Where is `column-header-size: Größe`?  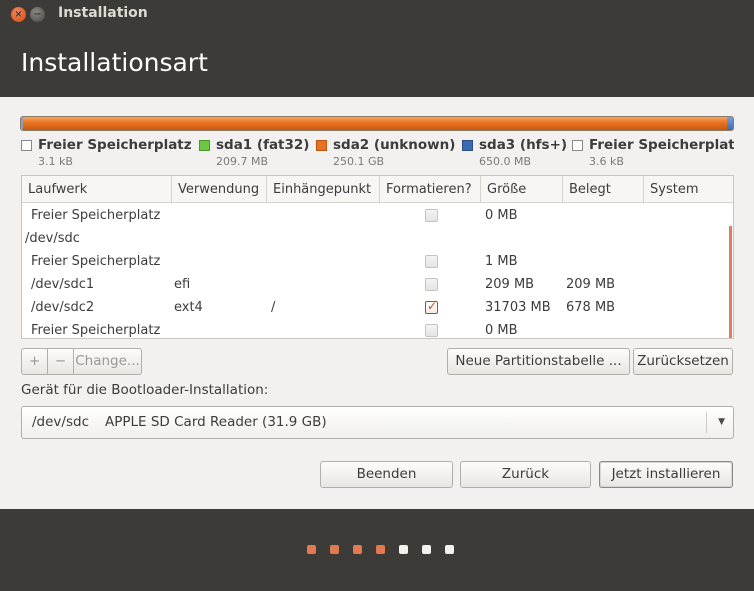
column-header-size: Größe is located at coordinates (522, 189).